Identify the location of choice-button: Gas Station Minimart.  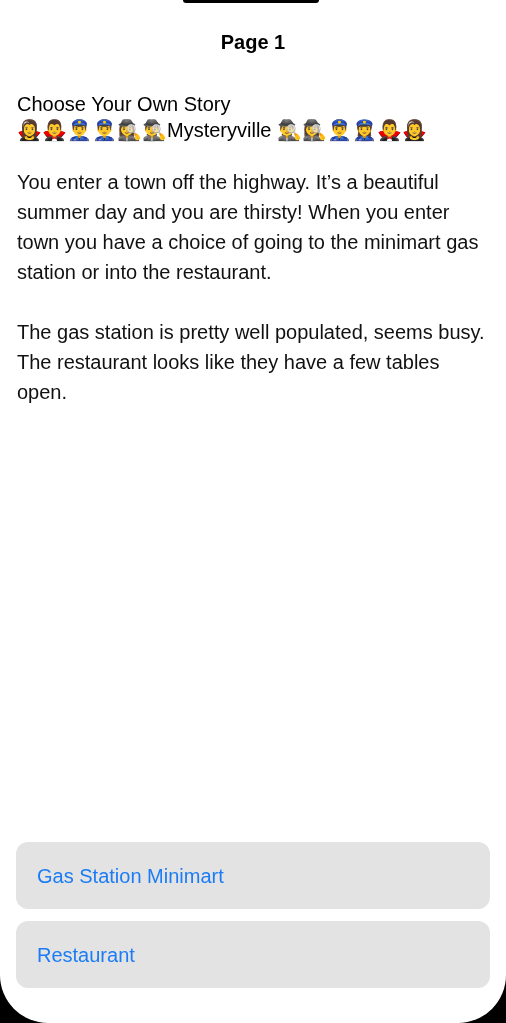
(253, 875).